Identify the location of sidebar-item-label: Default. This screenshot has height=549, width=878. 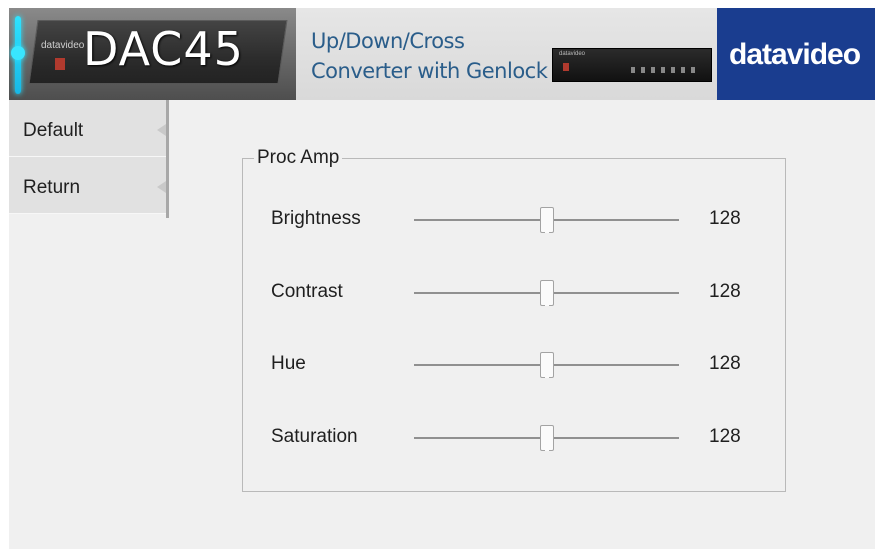
(53, 130).